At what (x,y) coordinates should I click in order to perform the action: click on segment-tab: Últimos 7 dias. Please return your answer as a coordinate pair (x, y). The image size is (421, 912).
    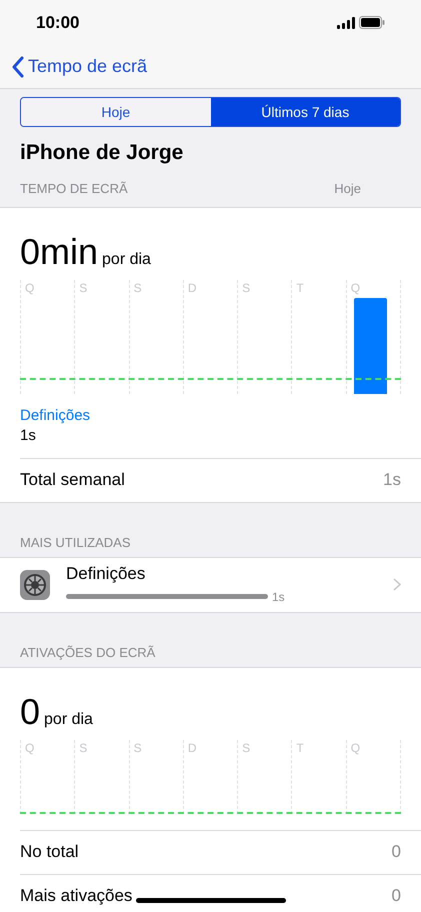
    Looking at the image, I should click on (305, 112).